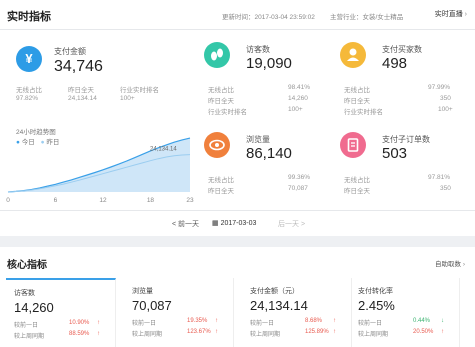 The image size is (475, 347). I want to click on compare-pct: 8.68%, so click(314, 321).